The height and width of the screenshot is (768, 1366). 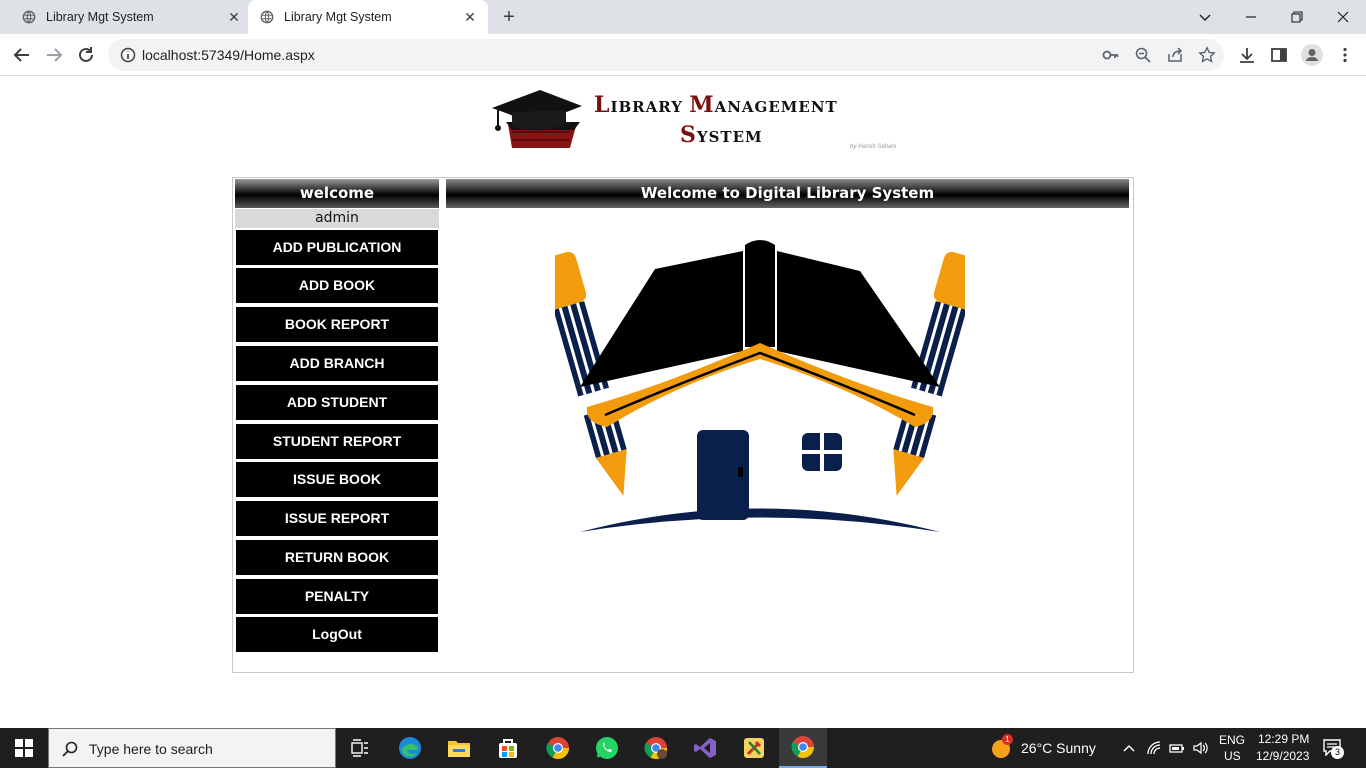 What do you see at coordinates (702, 105) in the screenshot?
I see `logo-initial: M` at bounding box center [702, 105].